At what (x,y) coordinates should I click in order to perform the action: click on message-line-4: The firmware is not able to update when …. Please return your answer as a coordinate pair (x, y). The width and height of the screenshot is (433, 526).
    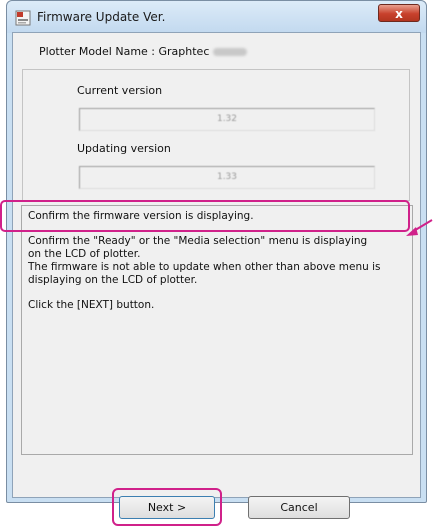
    Looking at the image, I should click on (204, 267).